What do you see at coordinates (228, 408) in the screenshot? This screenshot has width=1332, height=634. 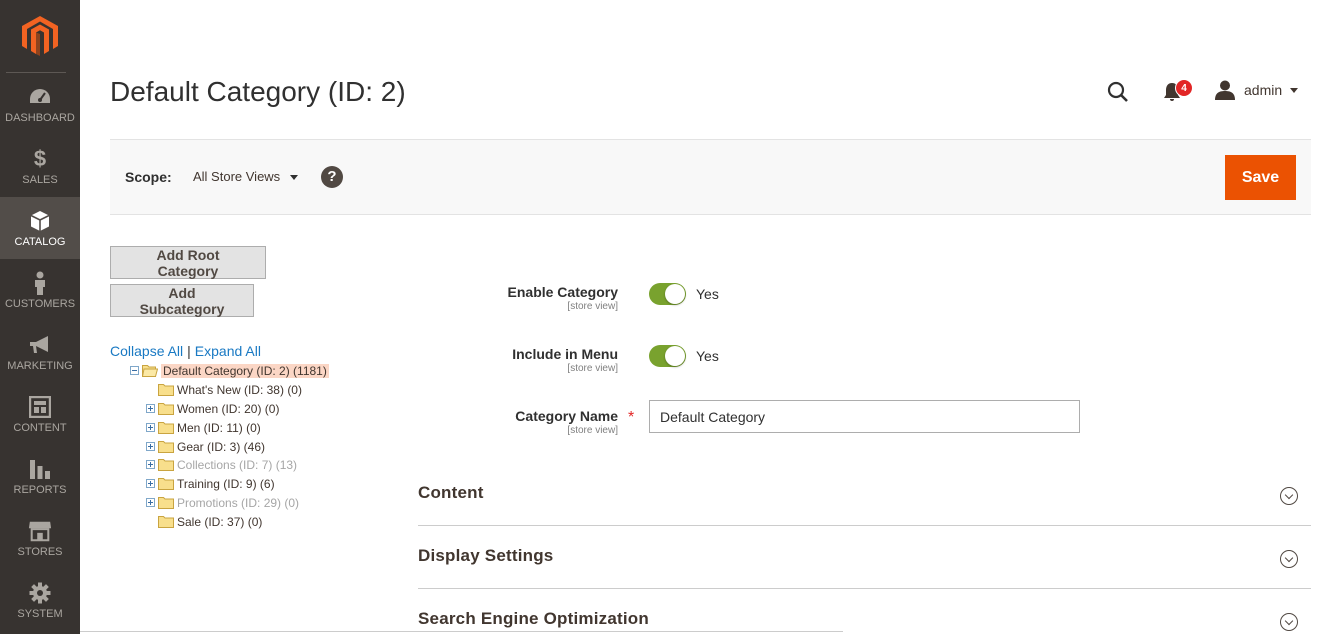 I see `tree-node-label: Women (ID: 20) (0)` at bounding box center [228, 408].